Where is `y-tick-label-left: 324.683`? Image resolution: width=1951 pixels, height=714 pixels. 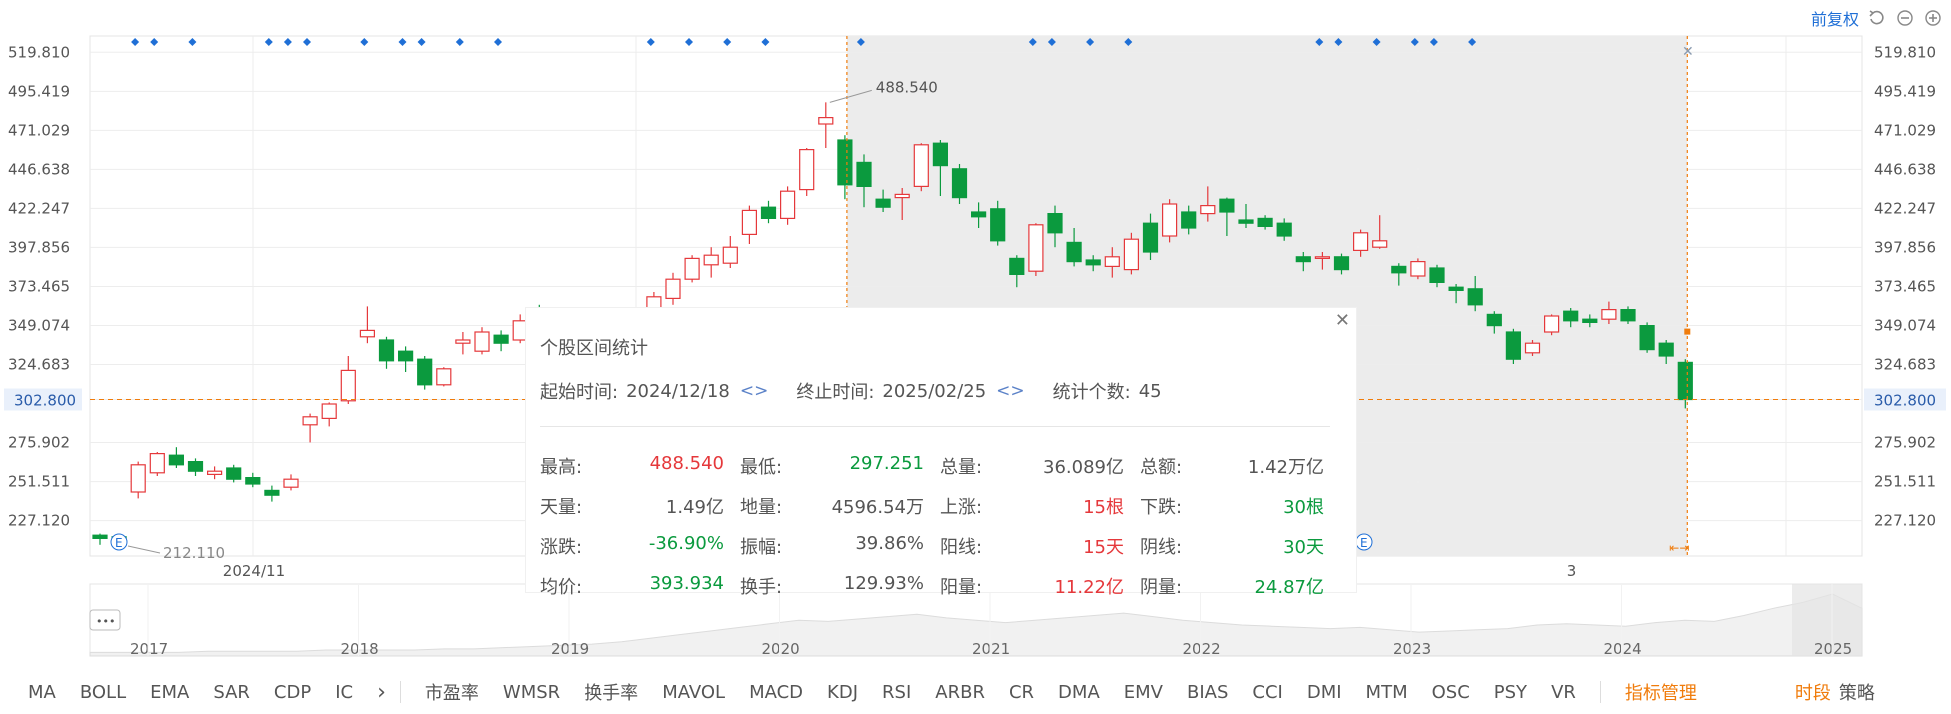
y-tick-label-left: 324.683 is located at coordinates (39, 365).